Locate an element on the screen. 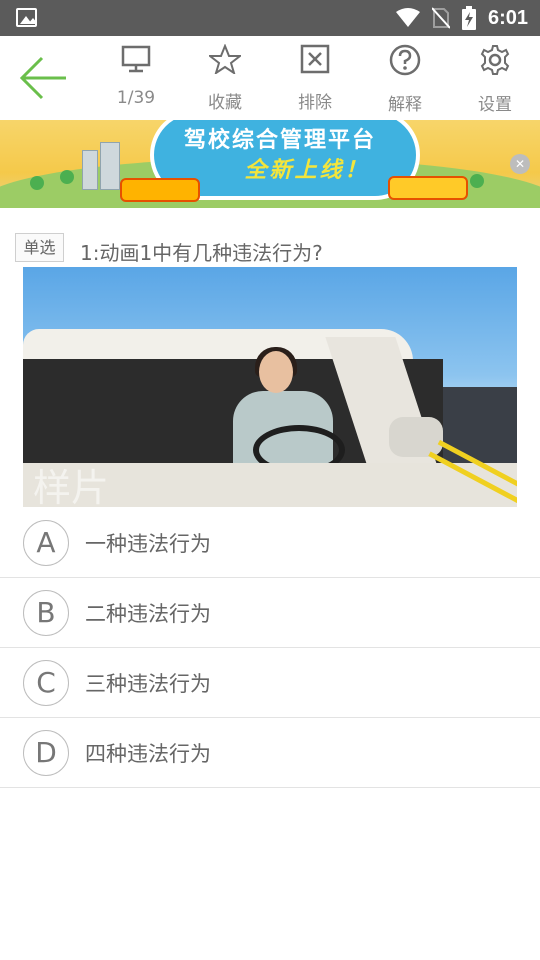 The width and height of the screenshot is (540, 960). banner-subtitle: 全新上线！ is located at coordinates (307, 170).